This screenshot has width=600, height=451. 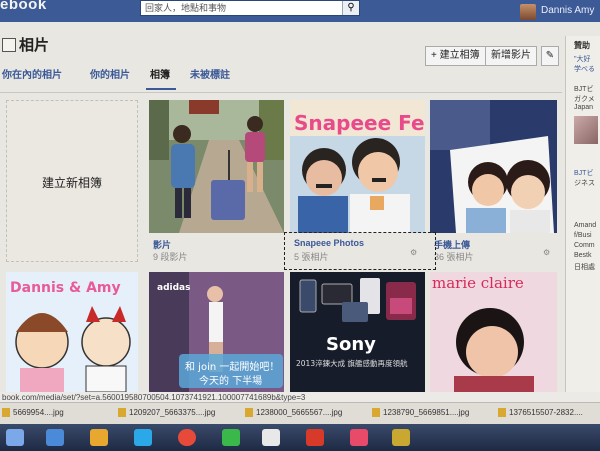 What do you see at coordinates (110, 73) in the screenshot?
I see `tab-your-photos: 你的相片` at bounding box center [110, 73].